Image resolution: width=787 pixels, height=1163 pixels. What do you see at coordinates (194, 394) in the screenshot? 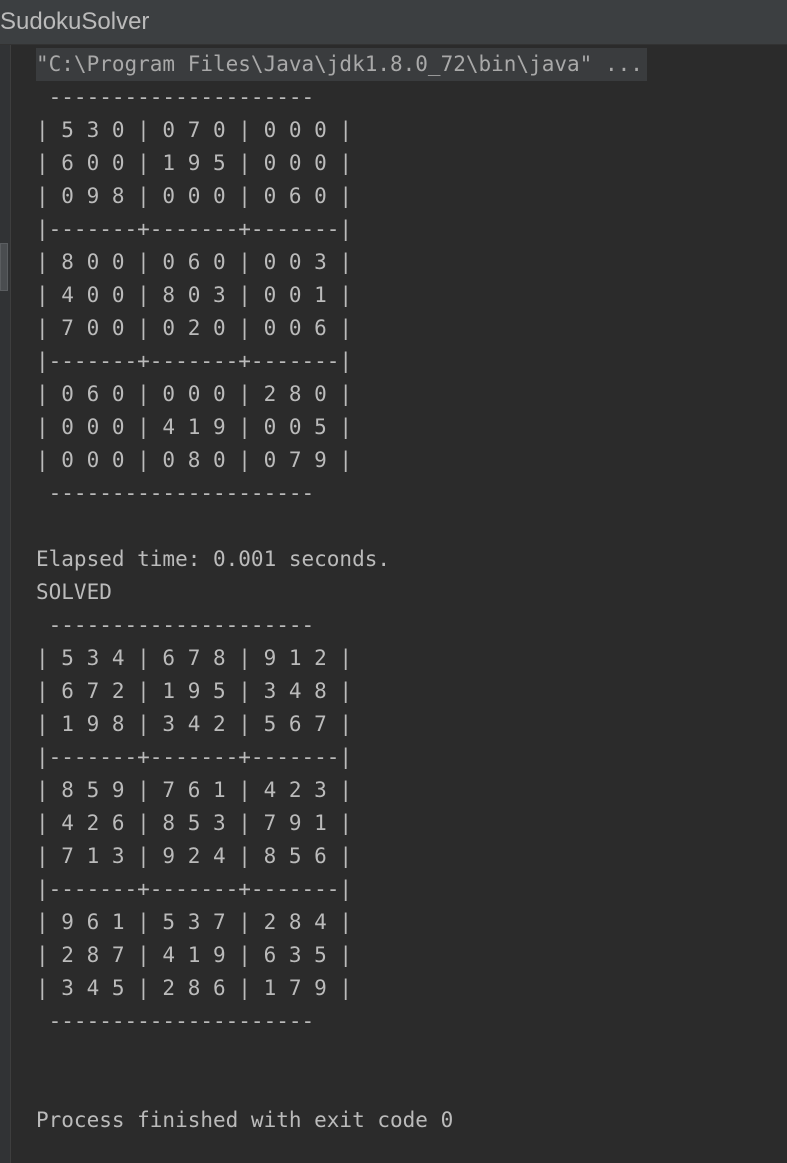
I see `console-line: | 0 6 0 | 0 0 0 | 2 8 0 |` at bounding box center [194, 394].